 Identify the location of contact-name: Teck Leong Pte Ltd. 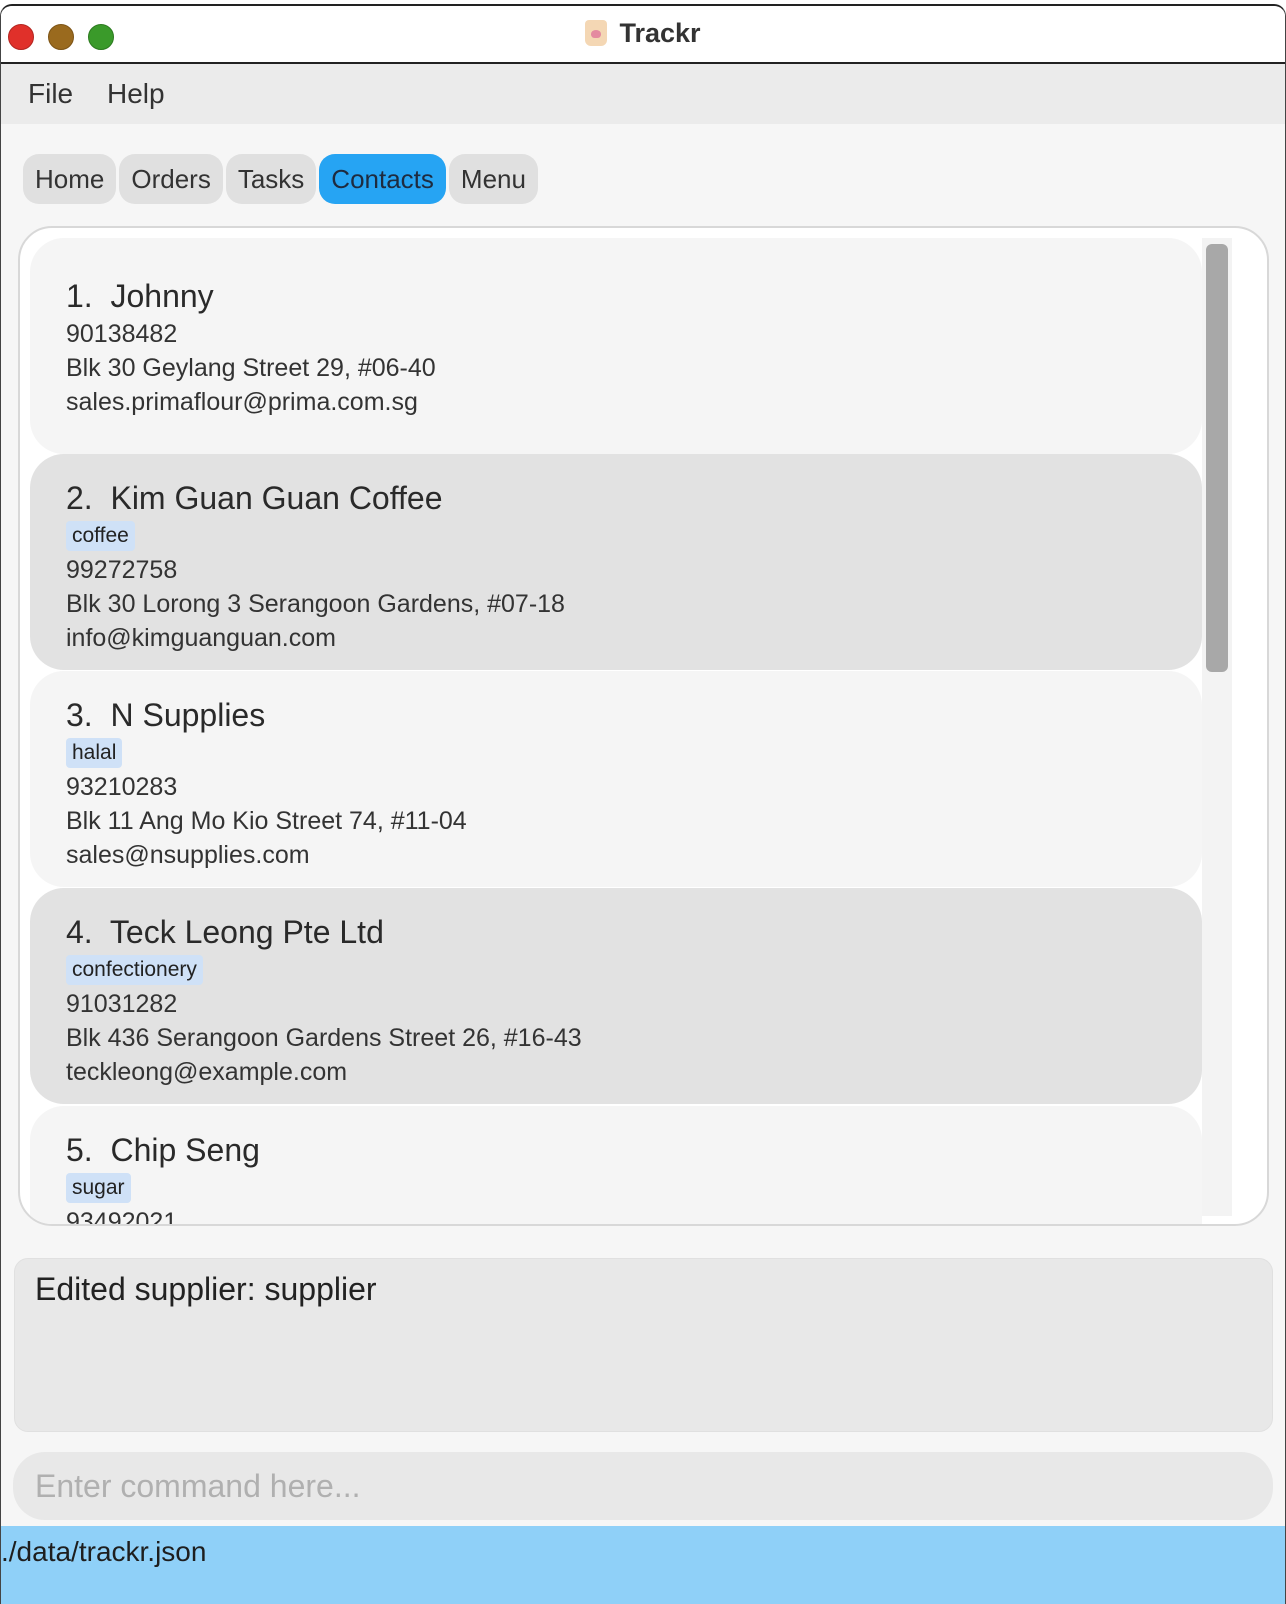
(246, 932).